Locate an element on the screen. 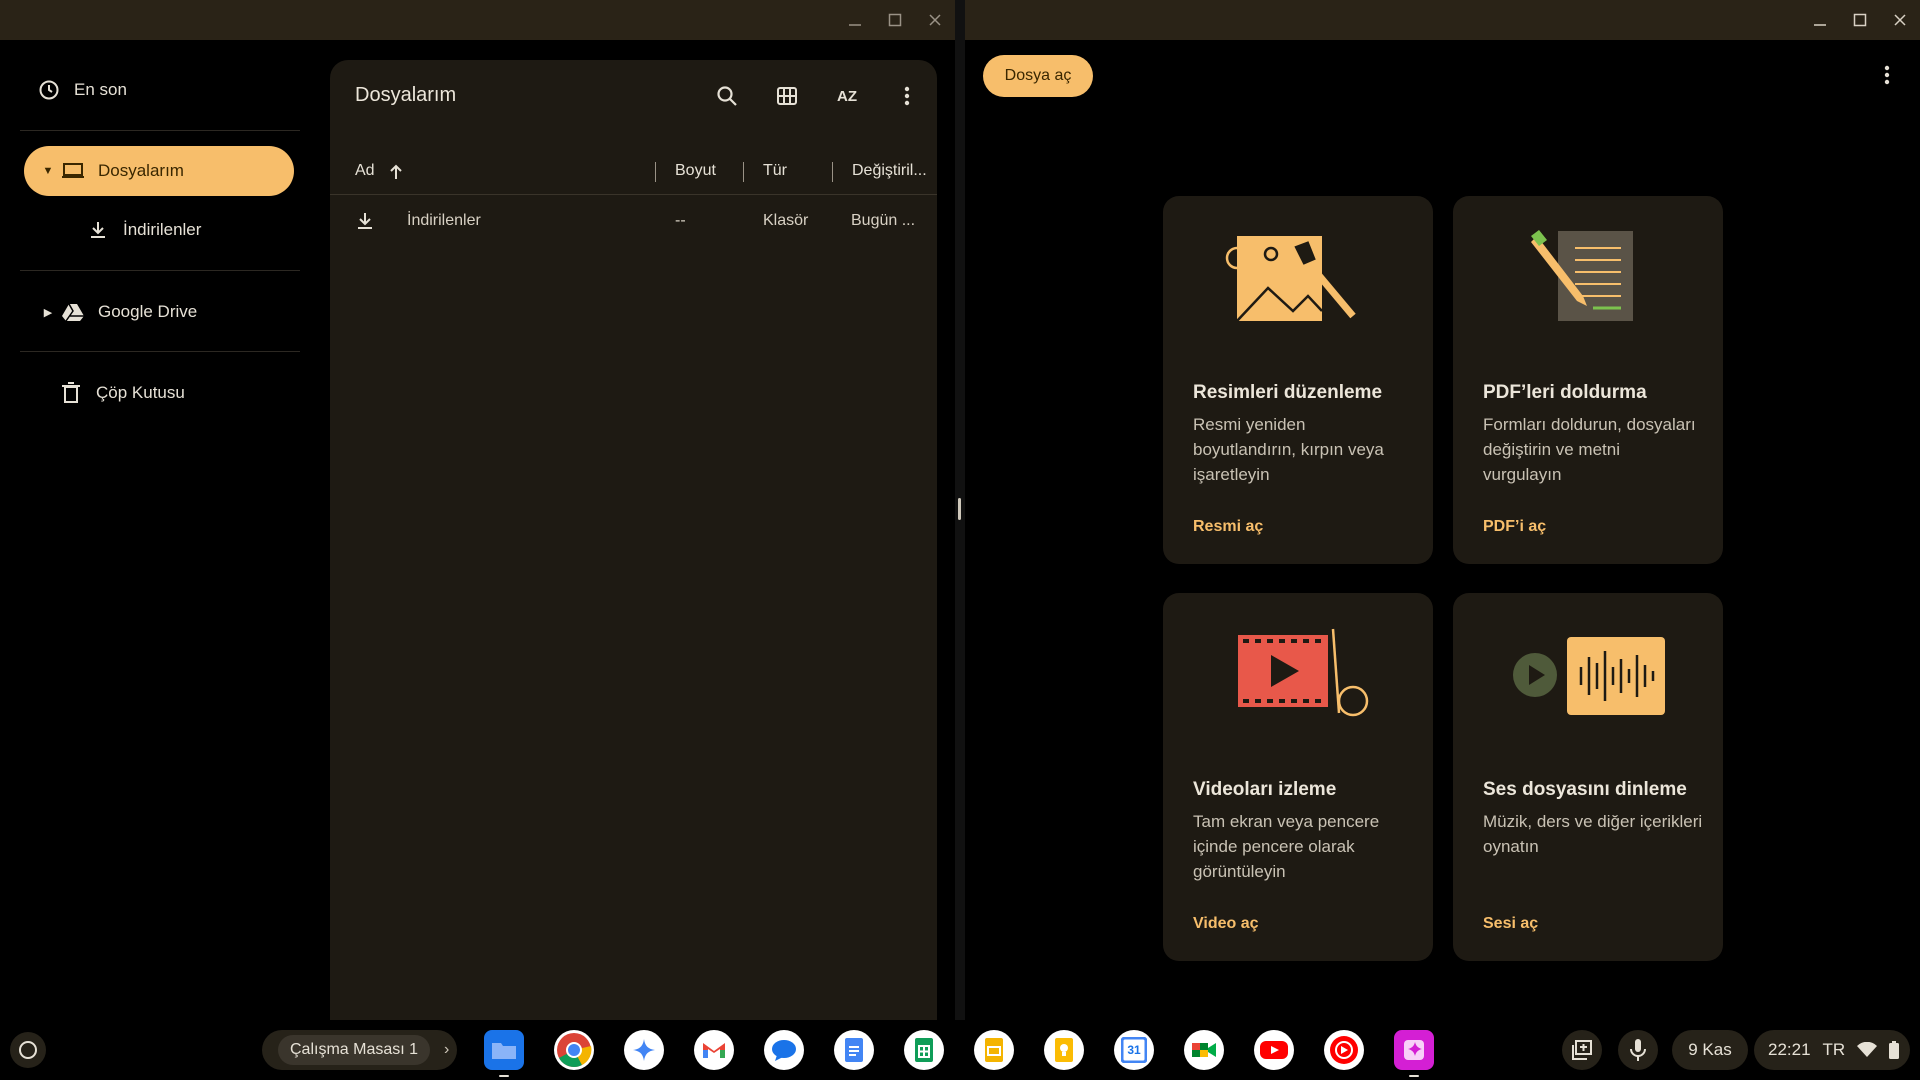 The image size is (1920, 1080). gmail-icon is located at coordinates (714, 1050).